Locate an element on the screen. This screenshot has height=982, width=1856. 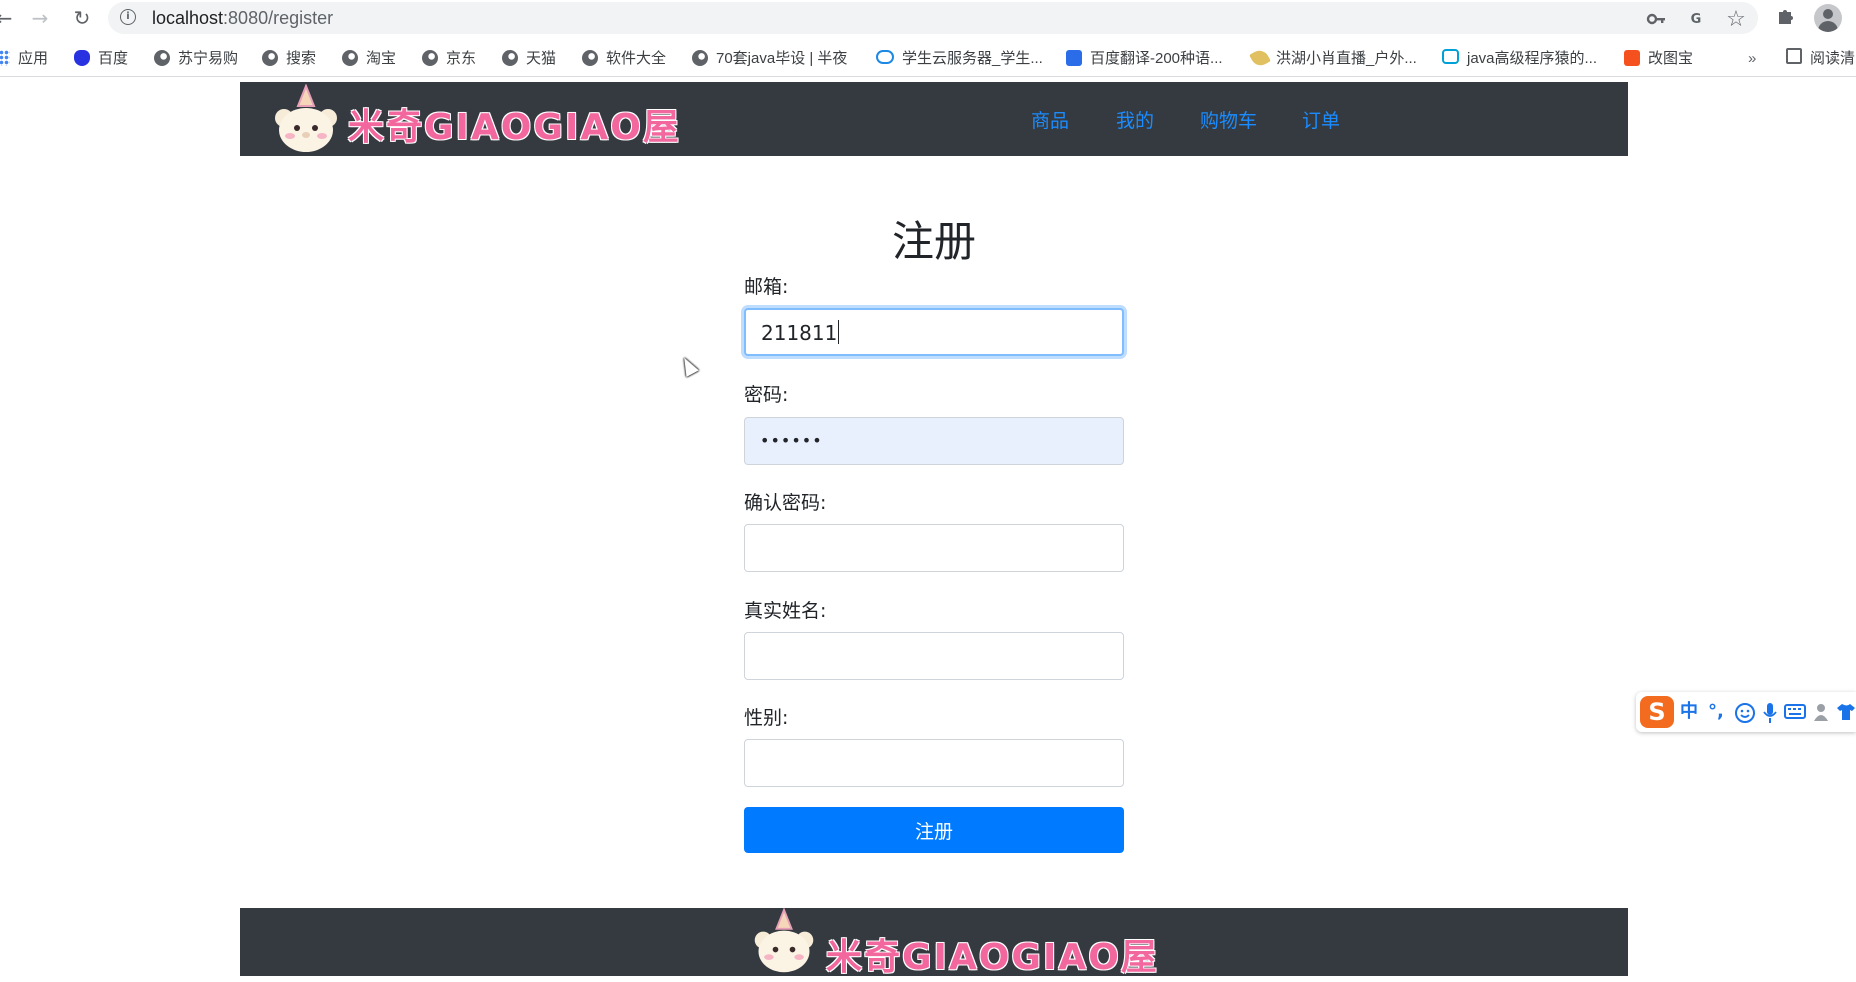
bookmark-label: 改图宝 is located at coordinates (1671, 58).